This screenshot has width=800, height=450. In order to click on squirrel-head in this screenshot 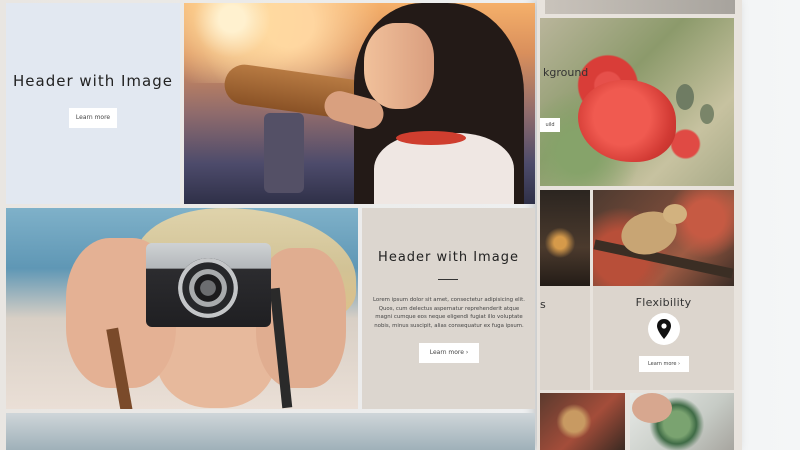, I will do `click(675, 214)`.